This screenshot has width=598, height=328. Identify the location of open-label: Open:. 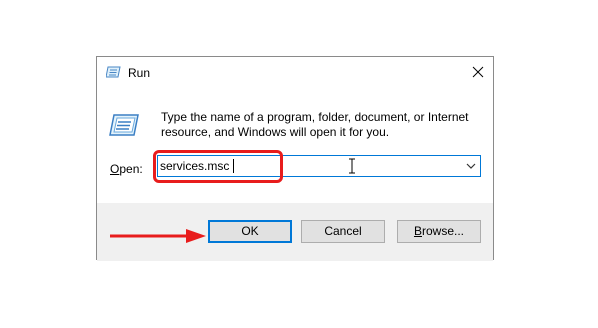
(126, 169).